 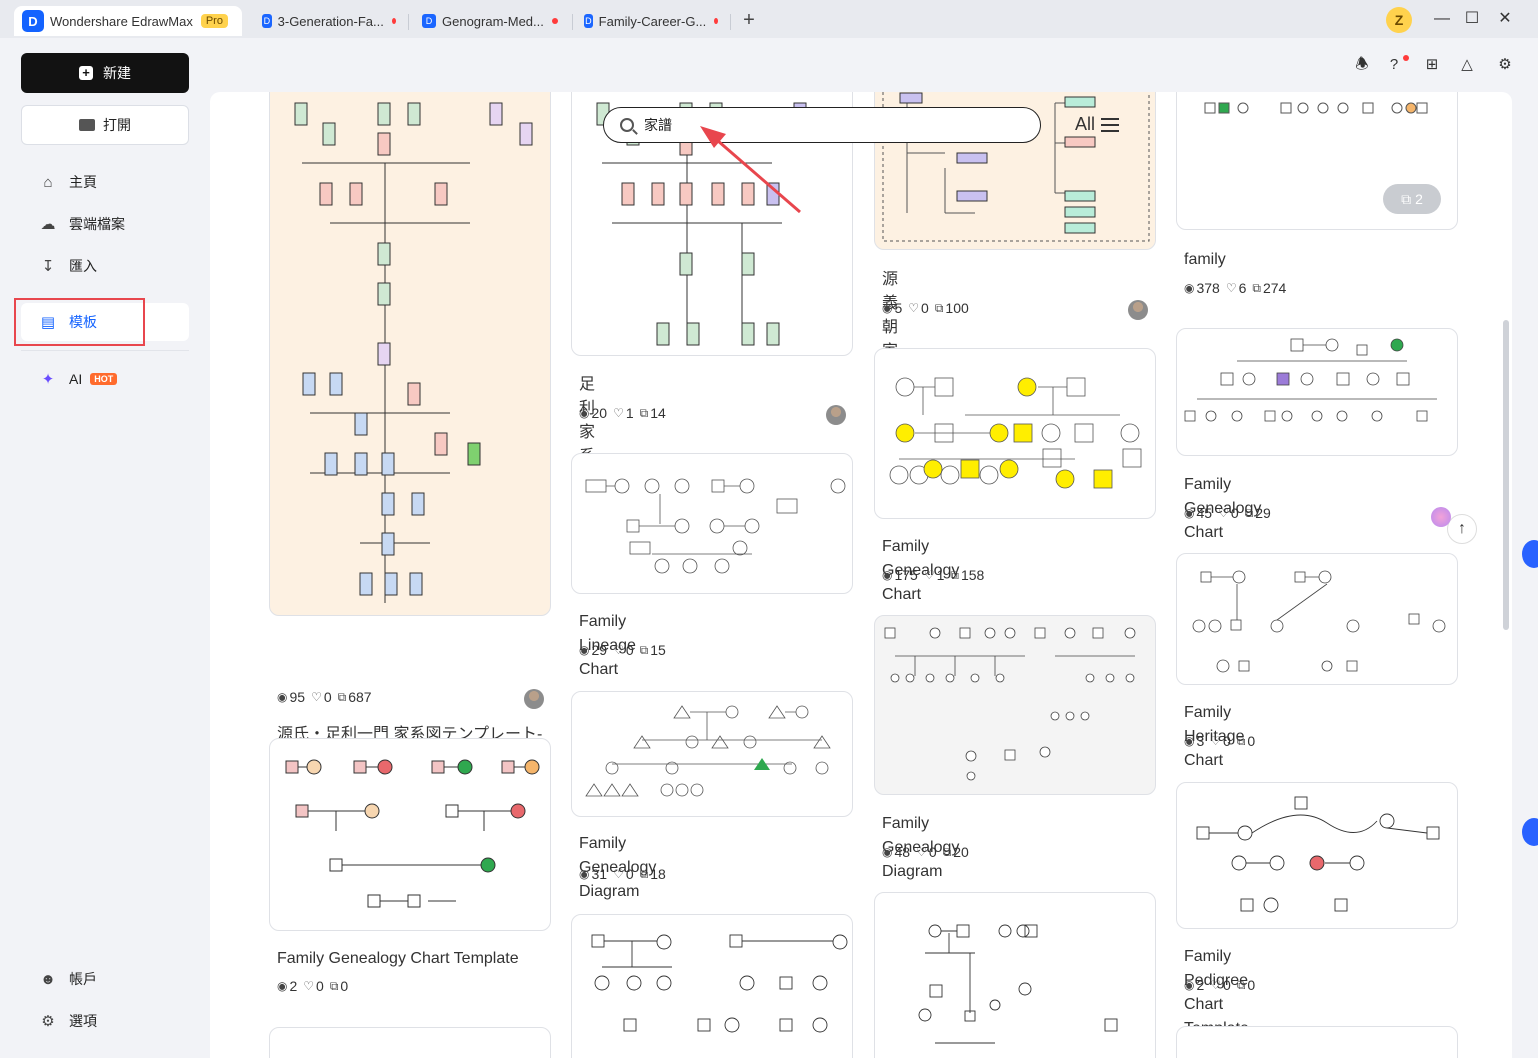 What do you see at coordinates (1097, 124) in the screenshot?
I see `category-filter: All` at bounding box center [1097, 124].